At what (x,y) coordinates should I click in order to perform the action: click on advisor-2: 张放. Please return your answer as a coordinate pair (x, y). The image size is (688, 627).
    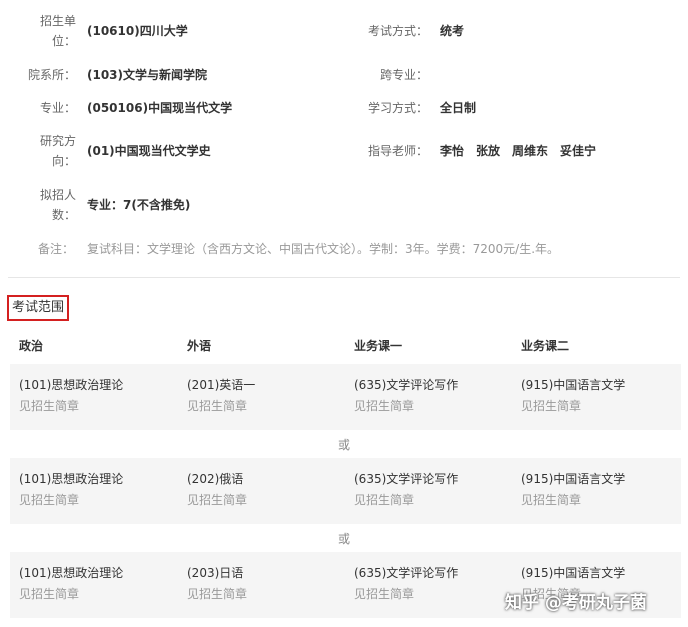
    Looking at the image, I should click on (488, 151).